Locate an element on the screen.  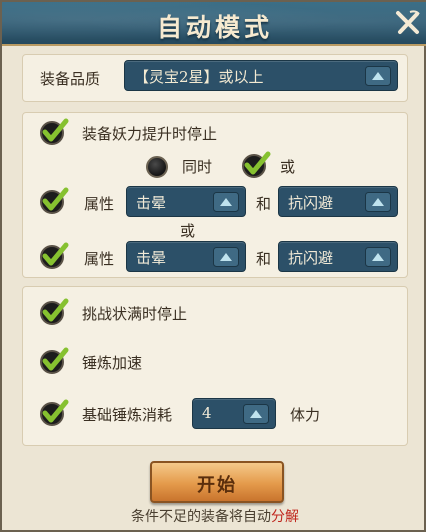
footnote: 条件不足的装备将自动分解 is located at coordinates (214, 516).